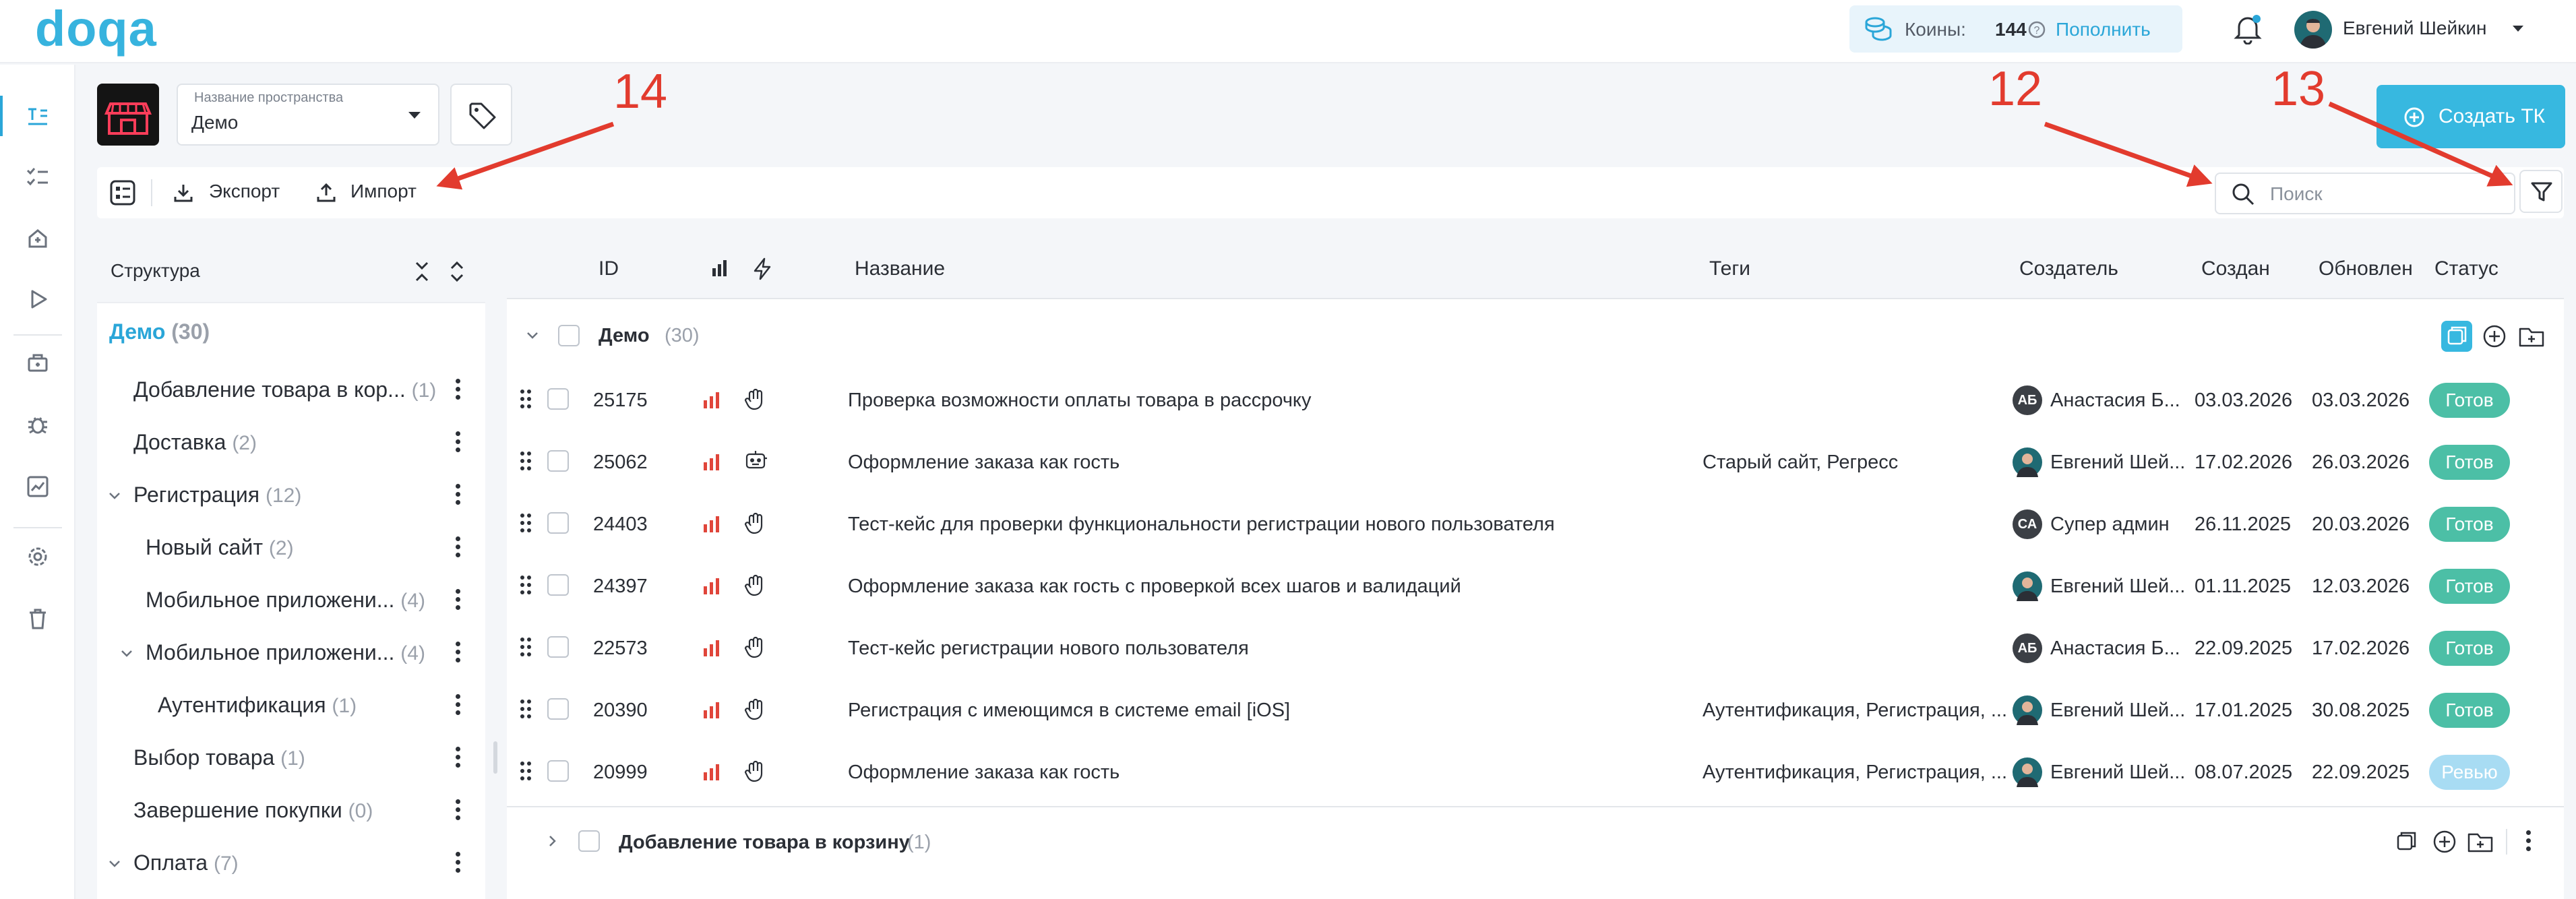  Describe the element at coordinates (179, 442) in the screenshot. I see `tree-item-name: Доставка` at that location.